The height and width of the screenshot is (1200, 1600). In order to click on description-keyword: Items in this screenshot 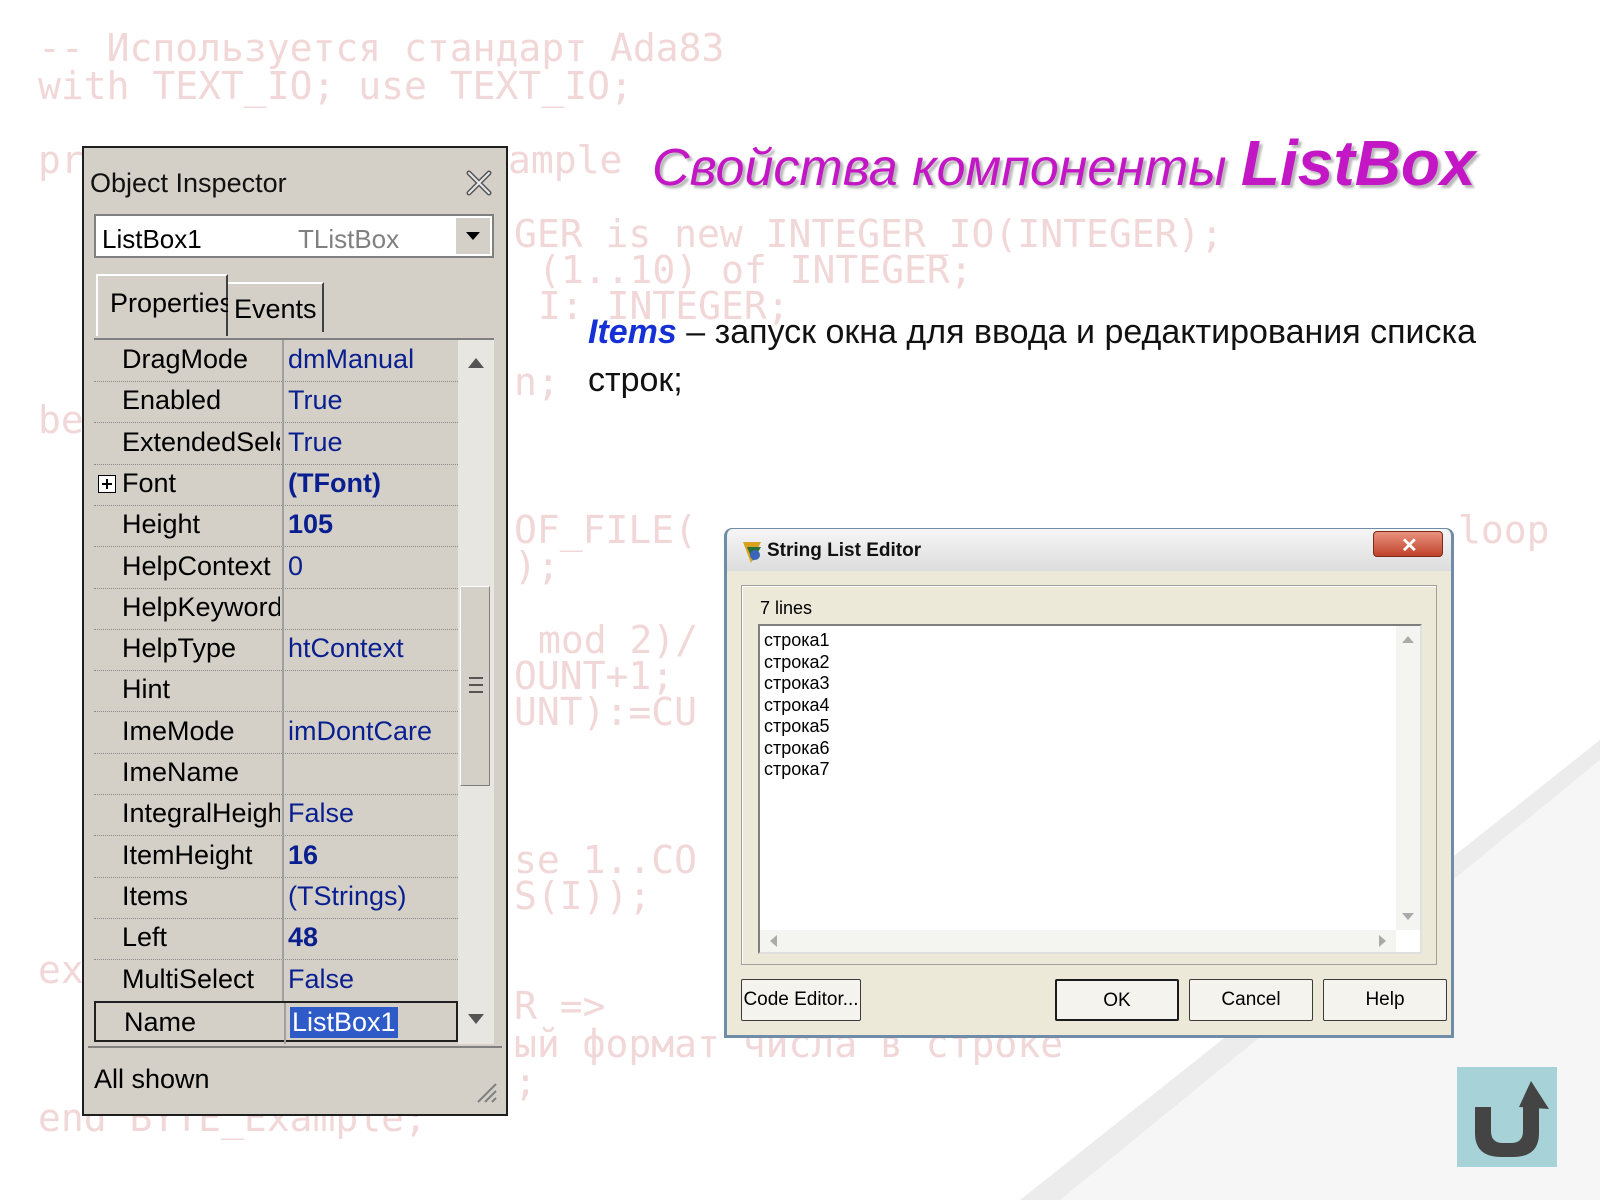, I will do `click(632, 332)`.